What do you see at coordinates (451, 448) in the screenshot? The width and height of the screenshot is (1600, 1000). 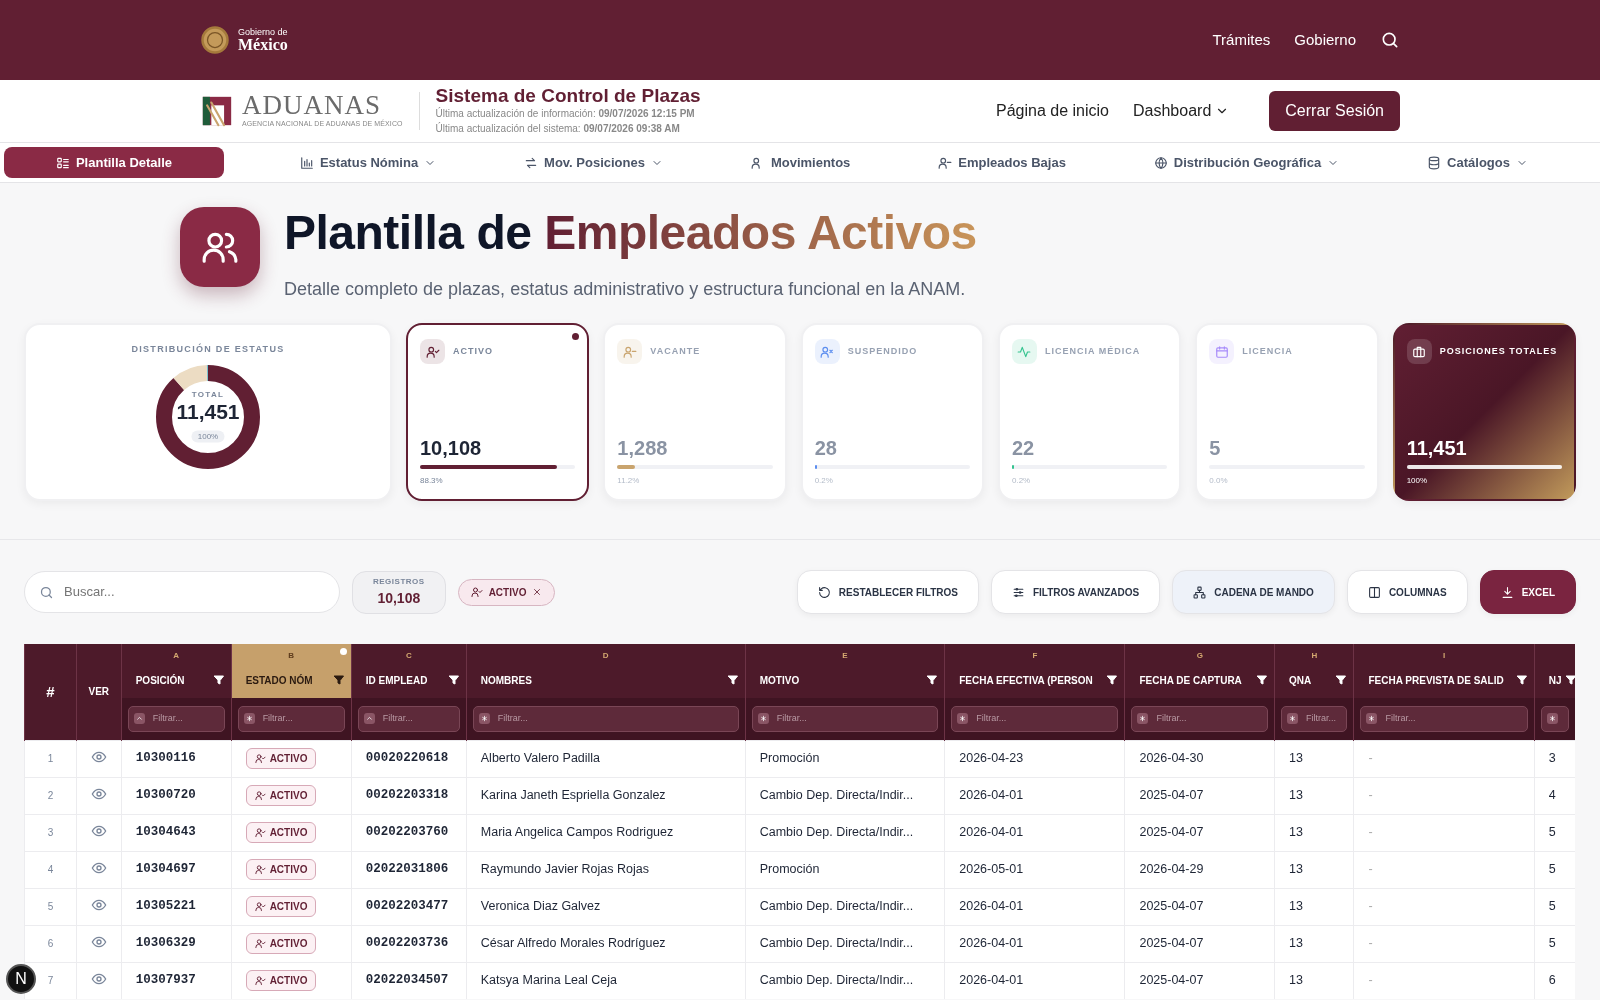 I see `card-value: 10,108` at bounding box center [451, 448].